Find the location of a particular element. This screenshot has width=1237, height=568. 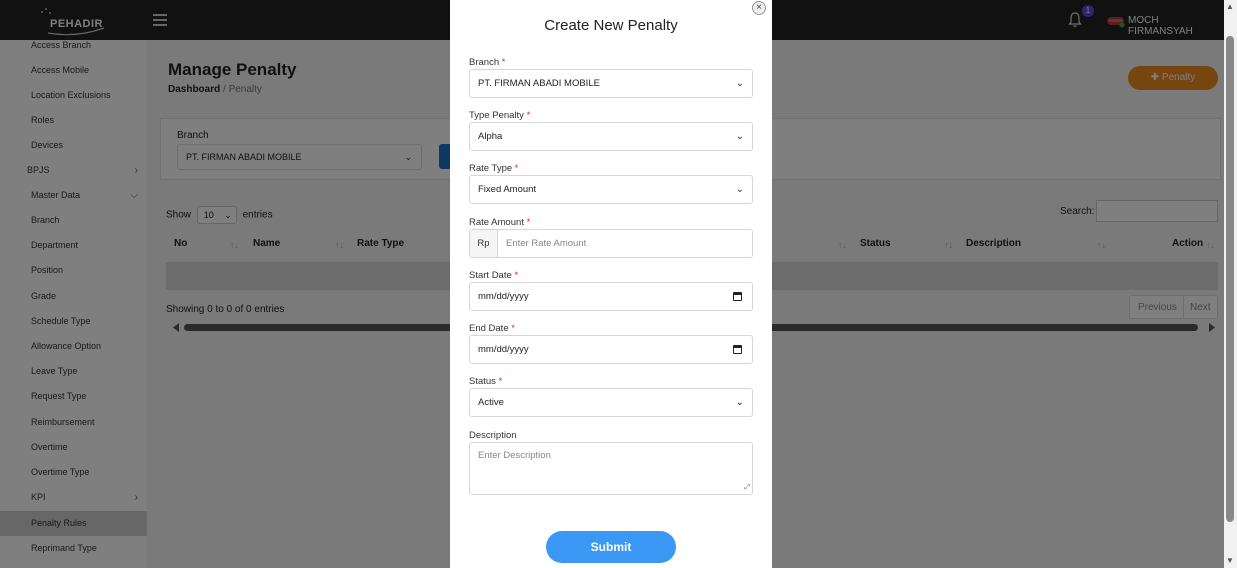

rate-type-label: Rate Type * is located at coordinates (493, 168).